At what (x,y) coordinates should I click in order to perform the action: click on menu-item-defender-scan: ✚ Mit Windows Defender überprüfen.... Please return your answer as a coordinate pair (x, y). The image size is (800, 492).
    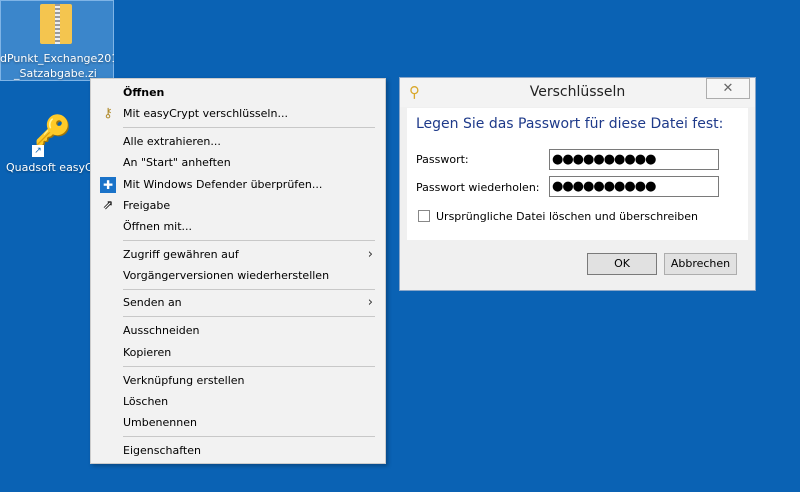
    Looking at the image, I should click on (238, 184).